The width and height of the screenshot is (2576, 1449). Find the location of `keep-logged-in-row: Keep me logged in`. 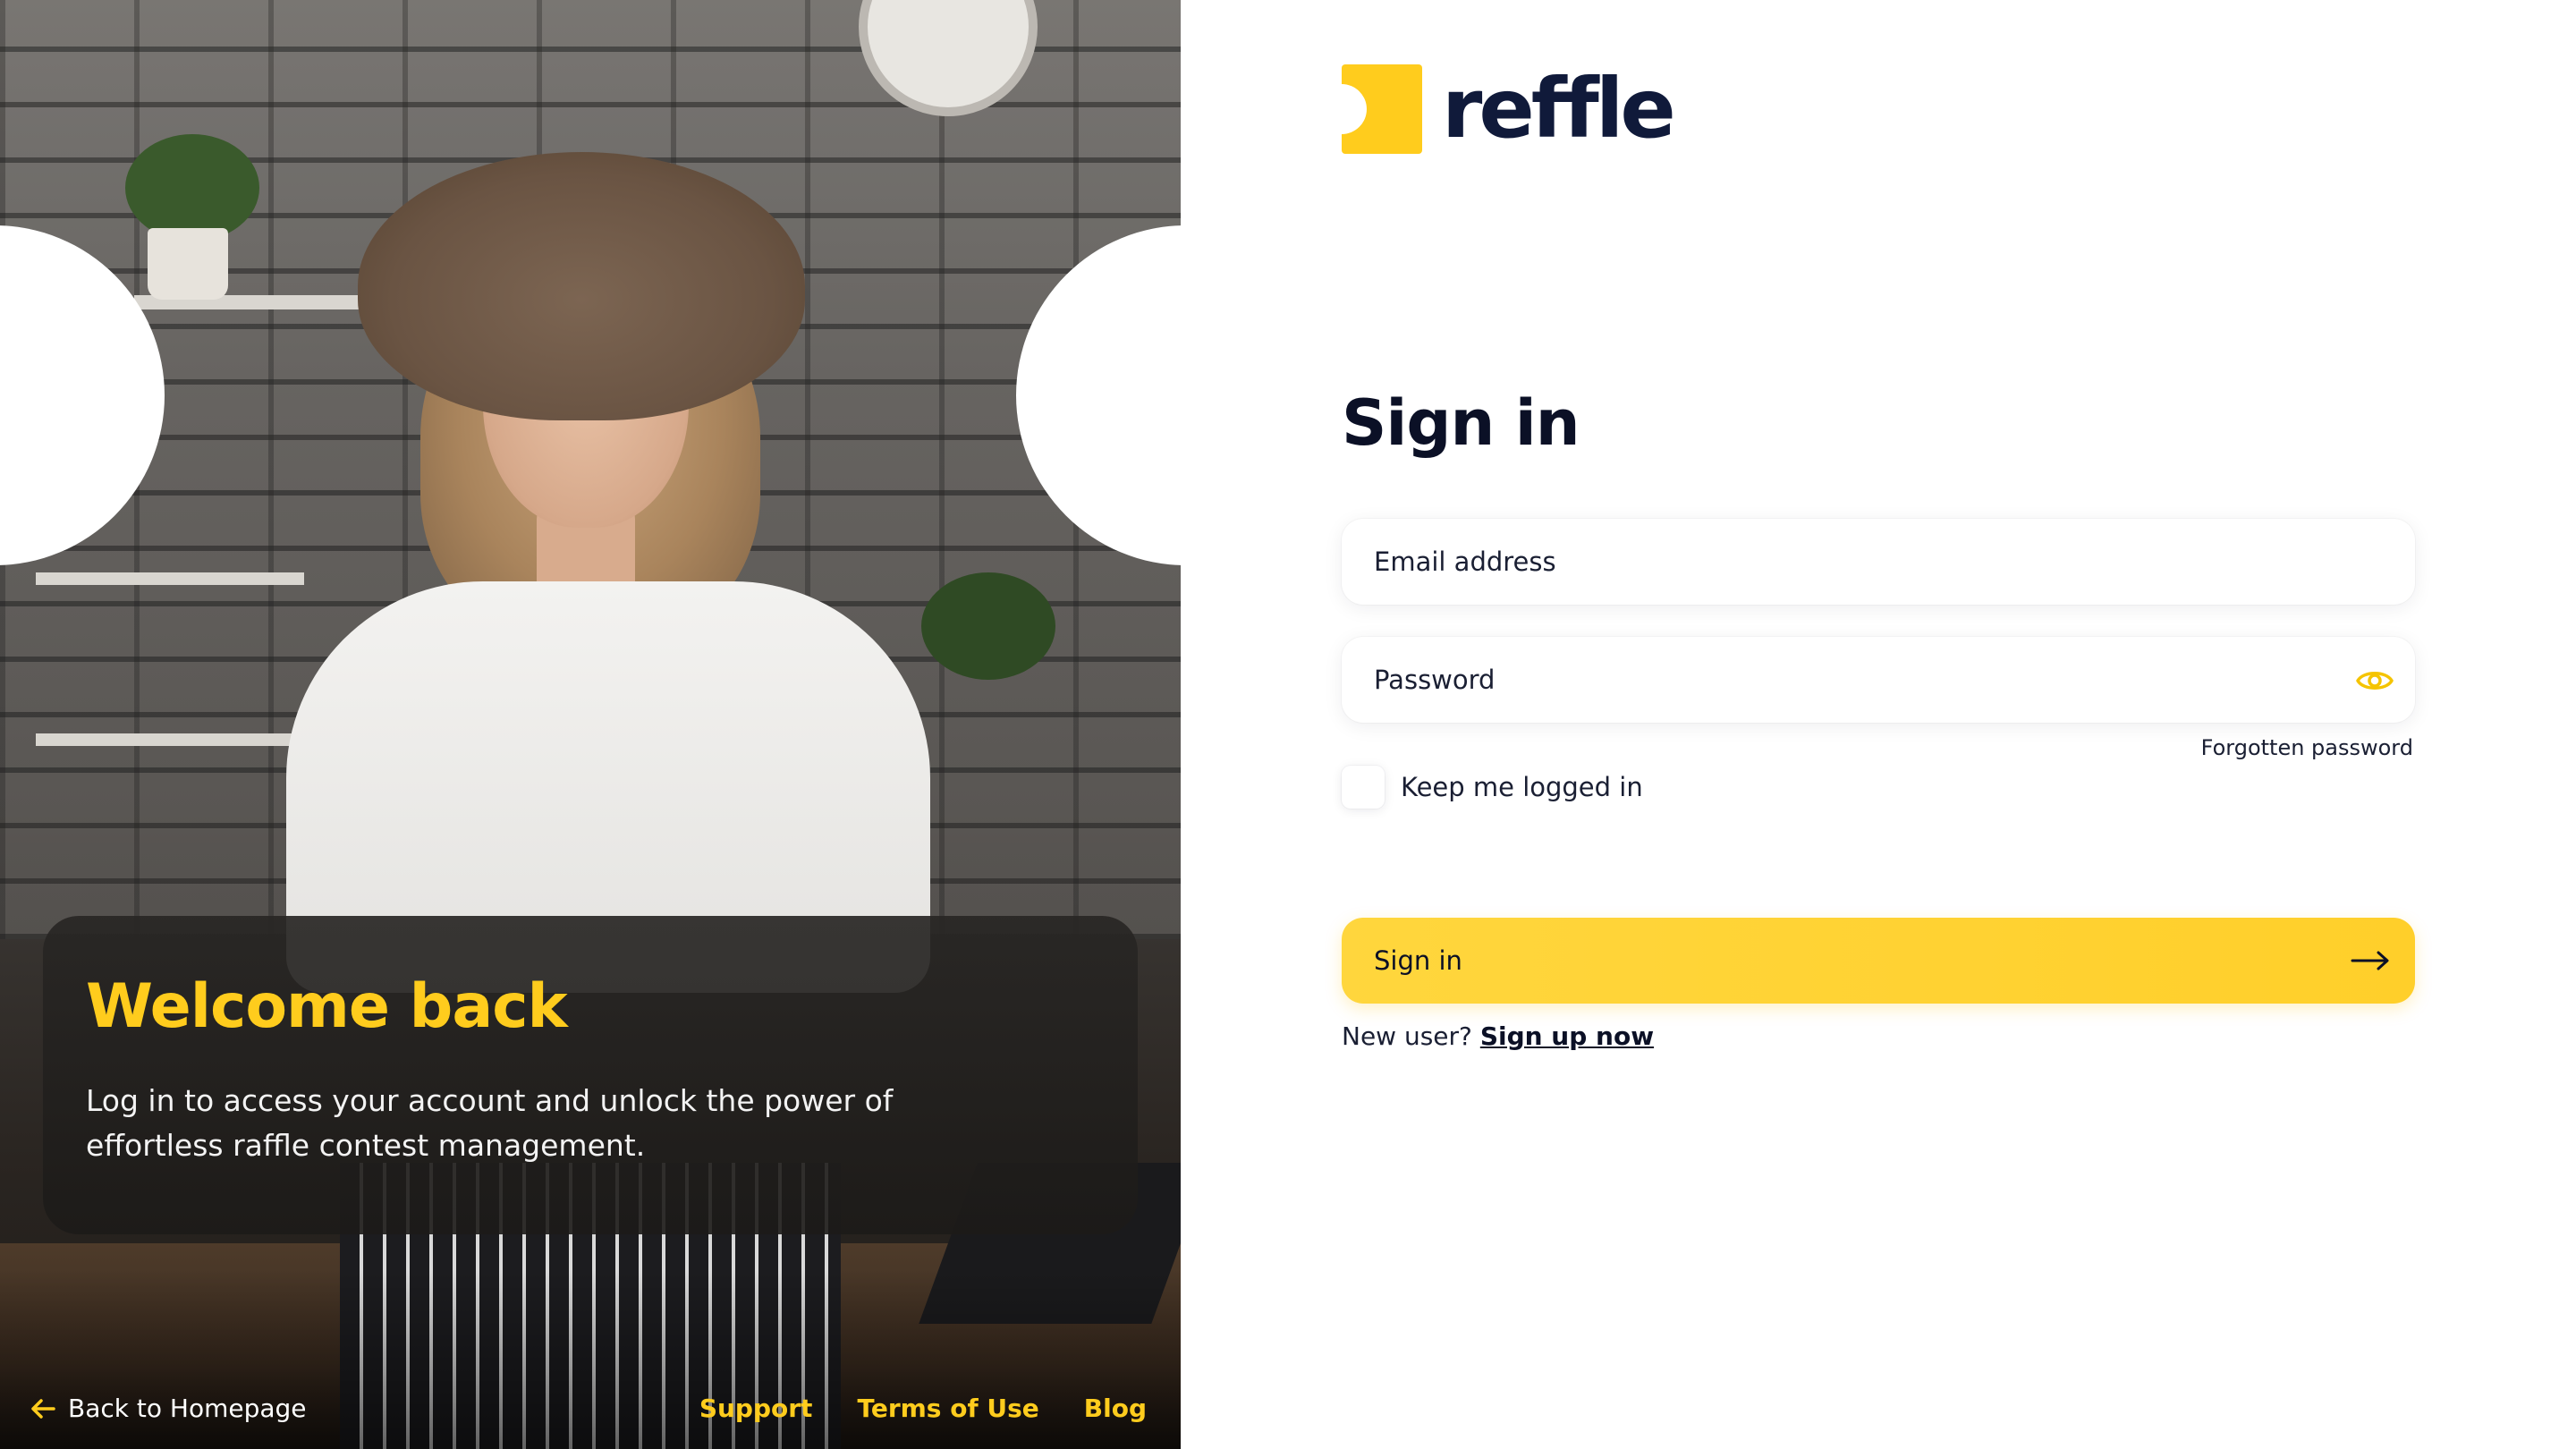

keep-logged-in-row: Keep me logged in is located at coordinates (1492, 787).